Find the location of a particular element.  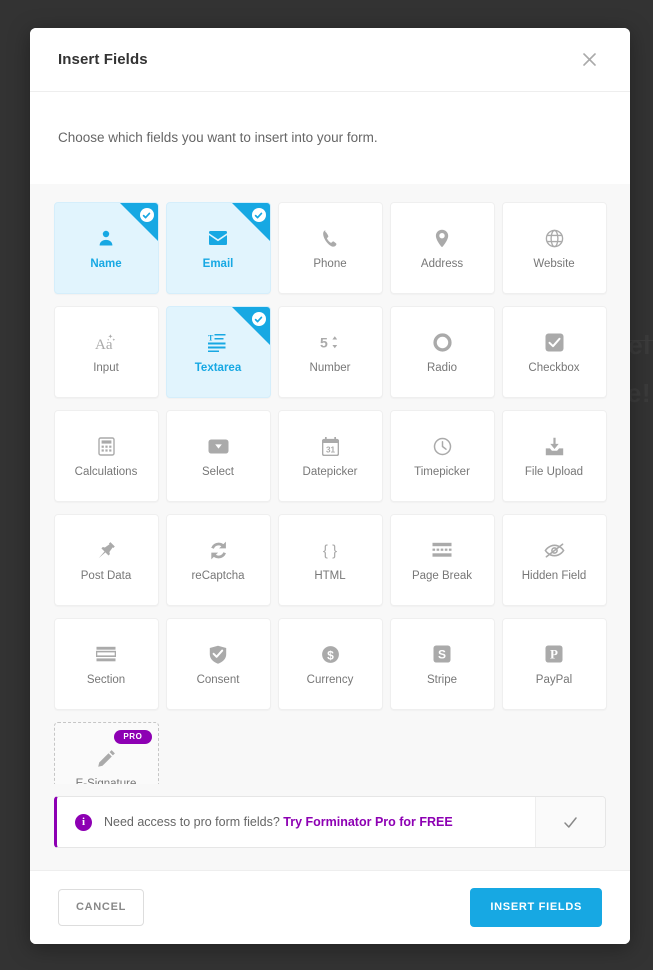

user-icon is located at coordinates (106, 238).